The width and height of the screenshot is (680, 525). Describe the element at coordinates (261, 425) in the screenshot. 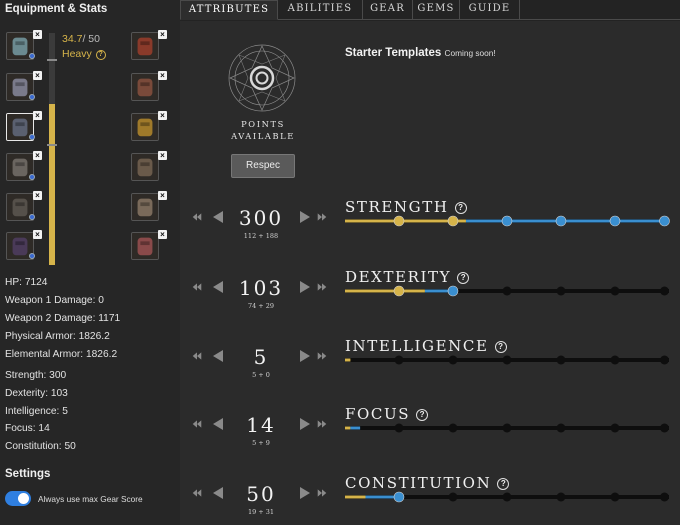

I see `attribute-value: 14` at that location.